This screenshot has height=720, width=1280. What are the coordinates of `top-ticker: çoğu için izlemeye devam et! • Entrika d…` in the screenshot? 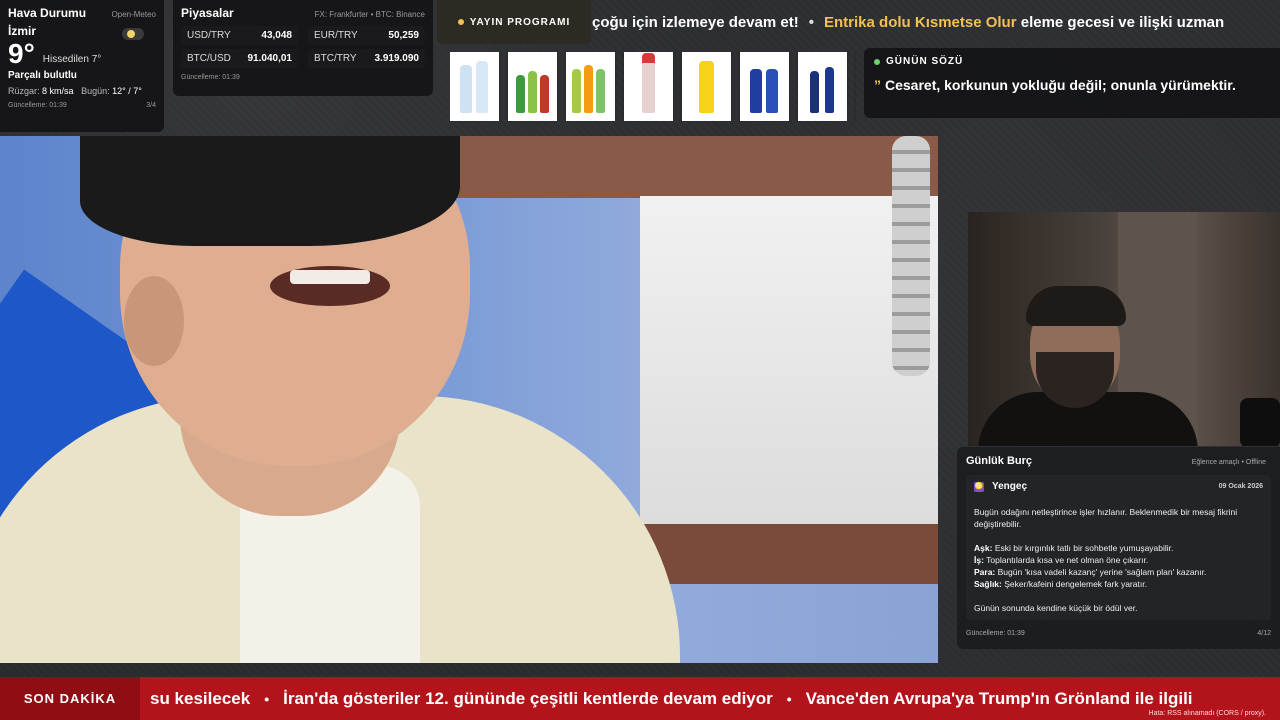 It's located at (936, 22).